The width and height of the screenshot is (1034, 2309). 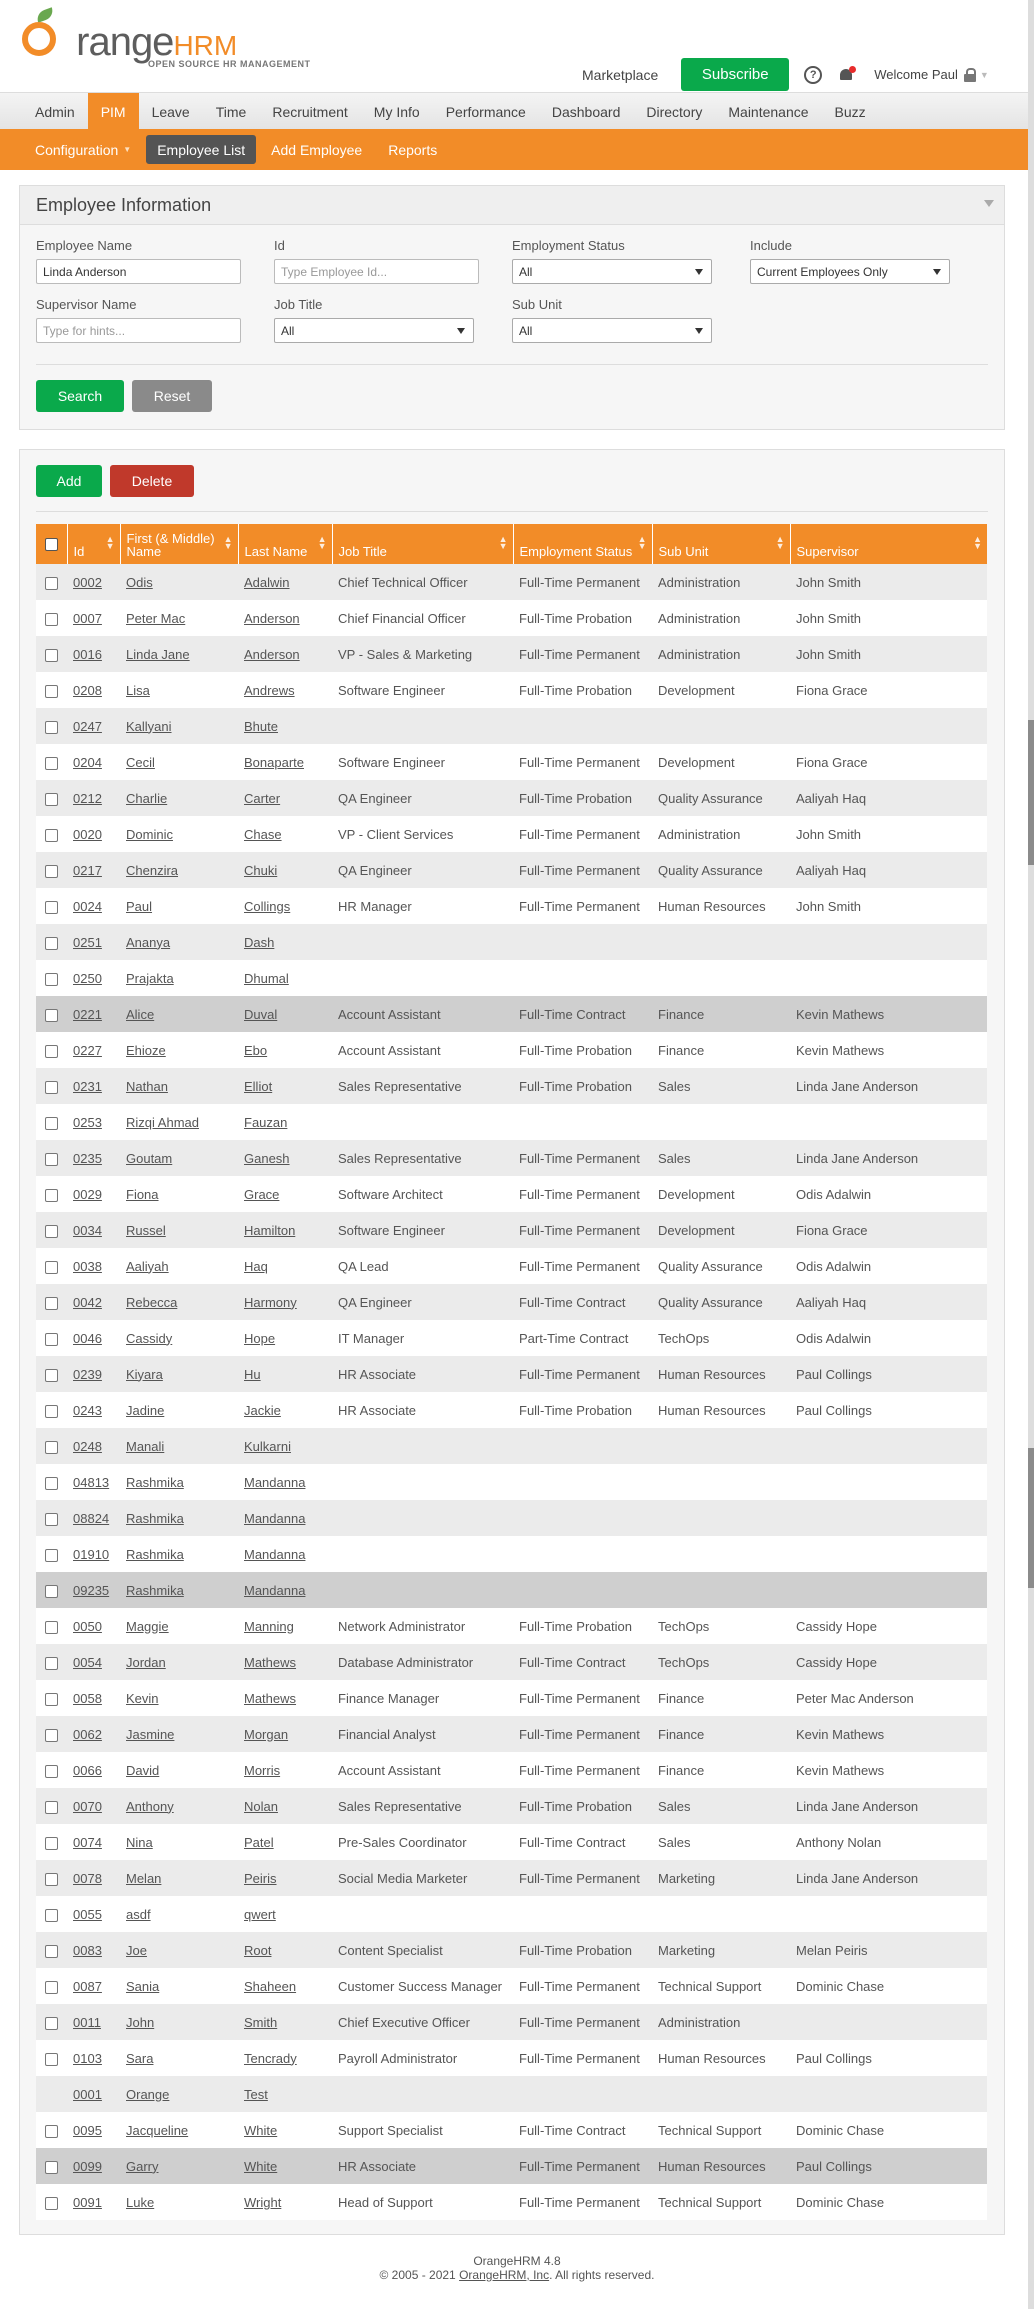 What do you see at coordinates (262, 798) in the screenshot?
I see `last-name-link: Carter` at bounding box center [262, 798].